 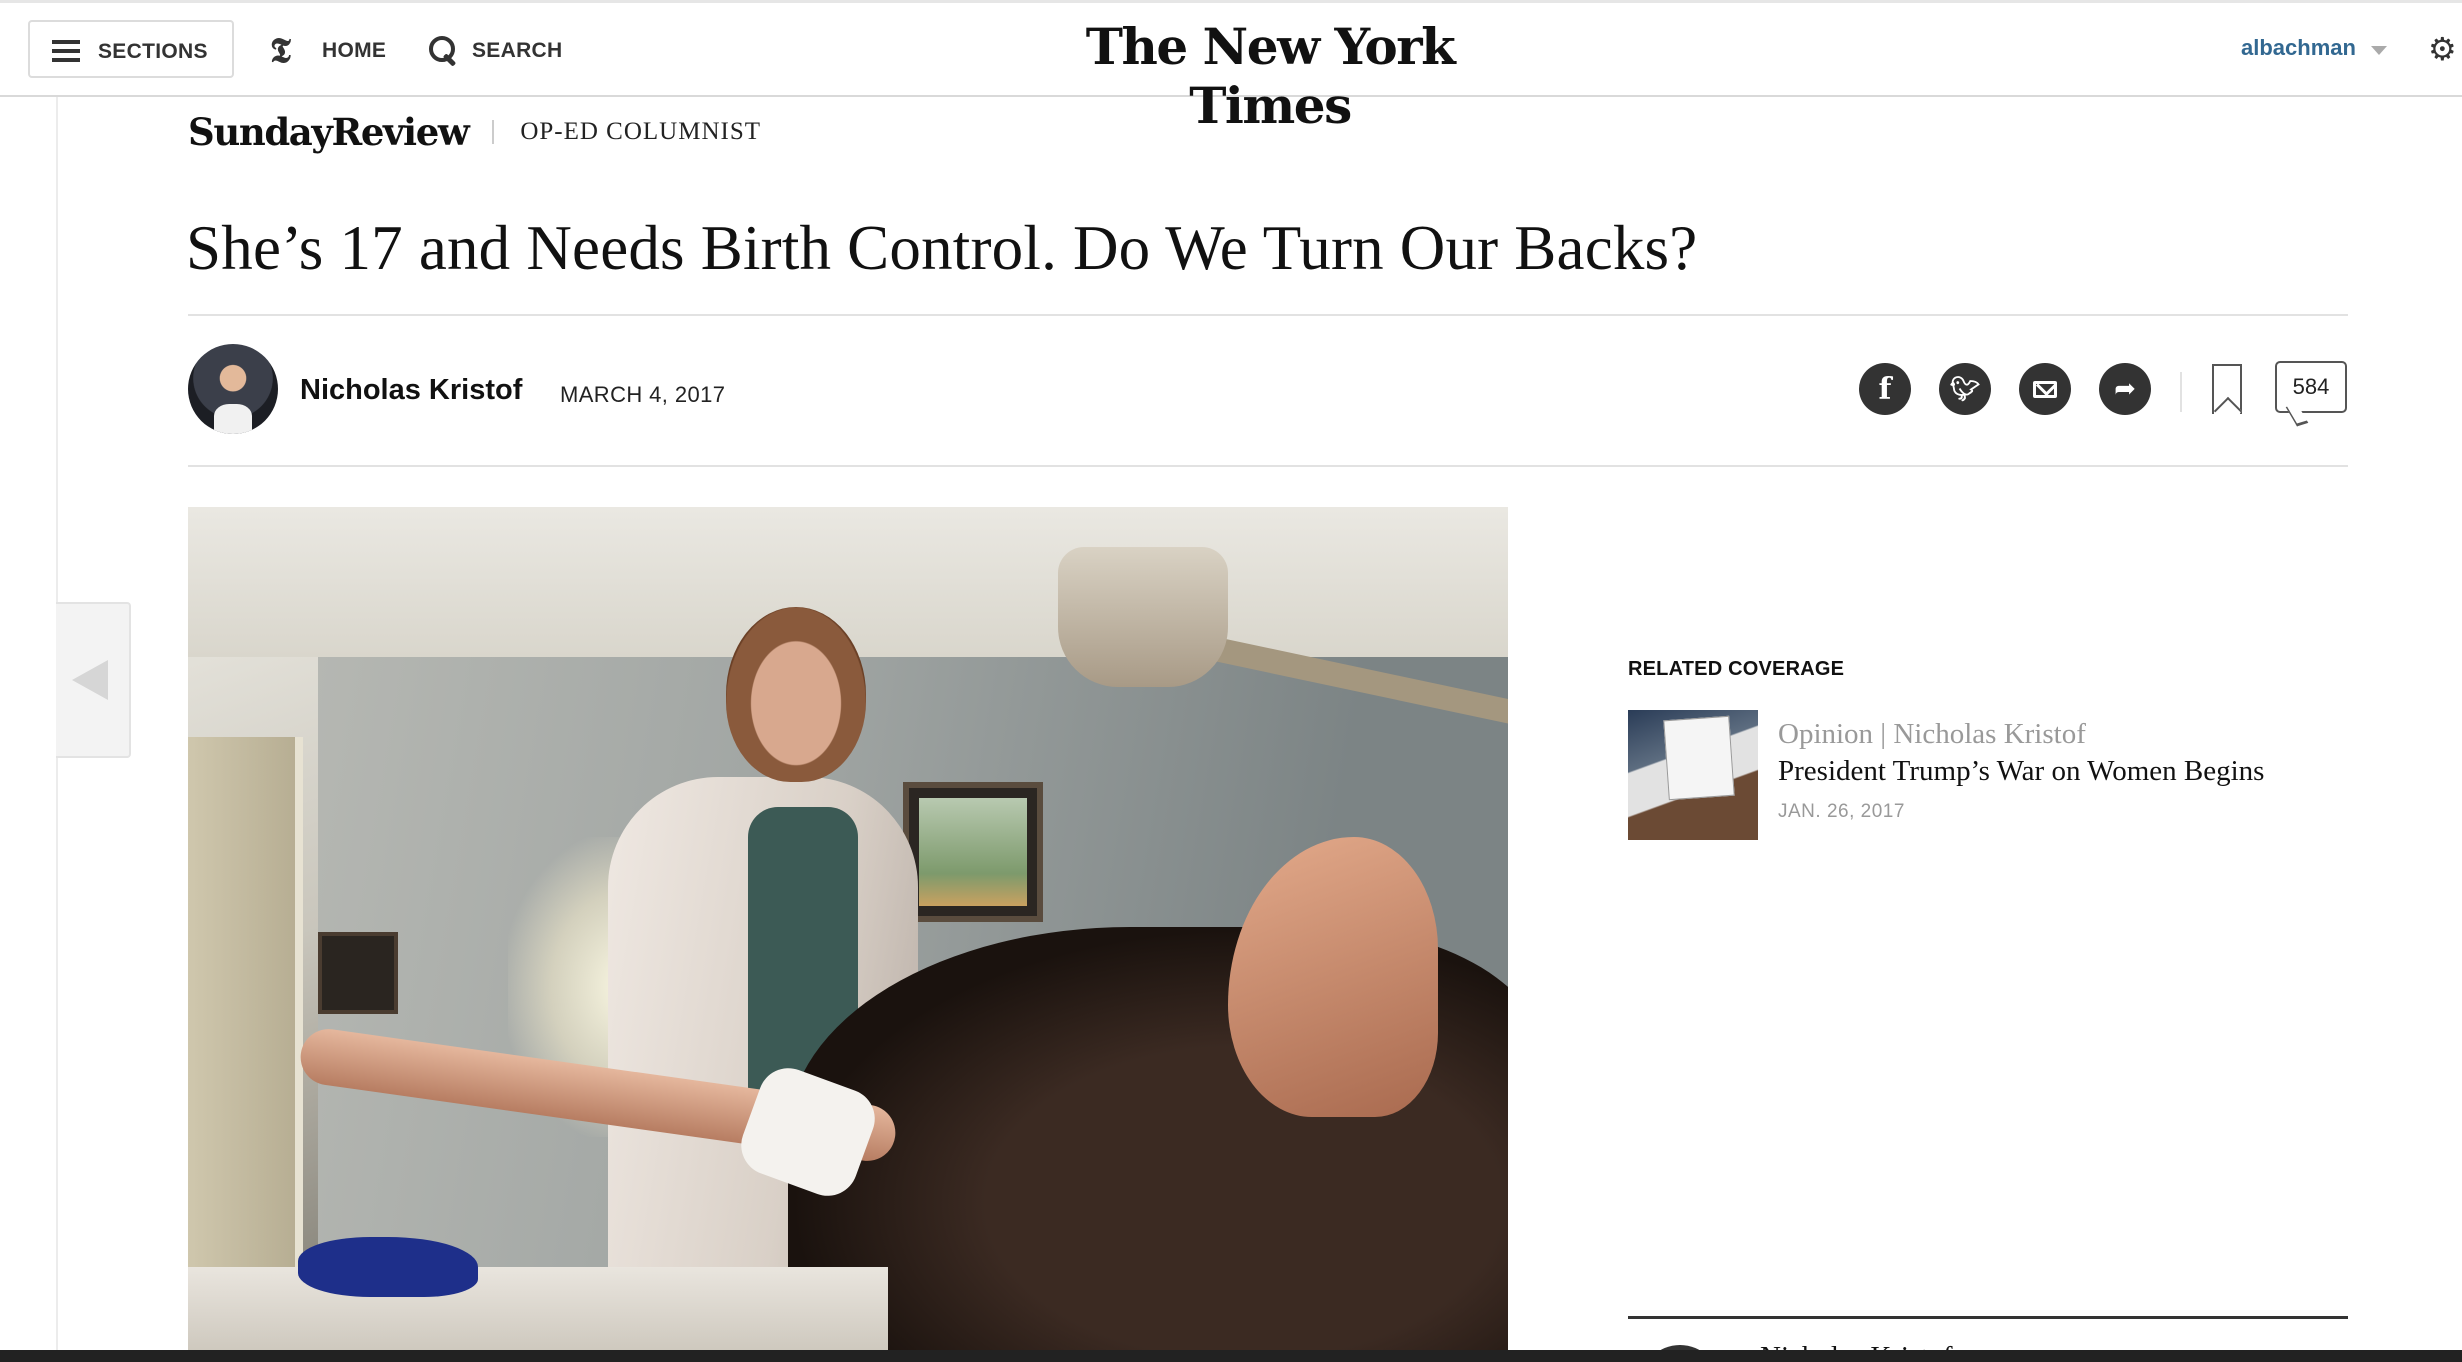 What do you see at coordinates (2021, 771) in the screenshot?
I see `related-article-title: President Trump’s War on Women Begins` at bounding box center [2021, 771].